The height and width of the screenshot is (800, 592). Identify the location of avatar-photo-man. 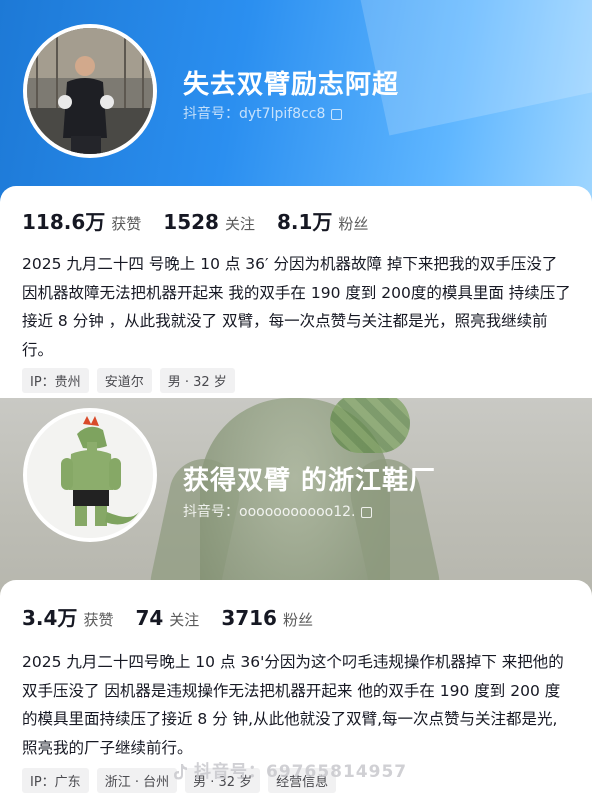
(90, 91).